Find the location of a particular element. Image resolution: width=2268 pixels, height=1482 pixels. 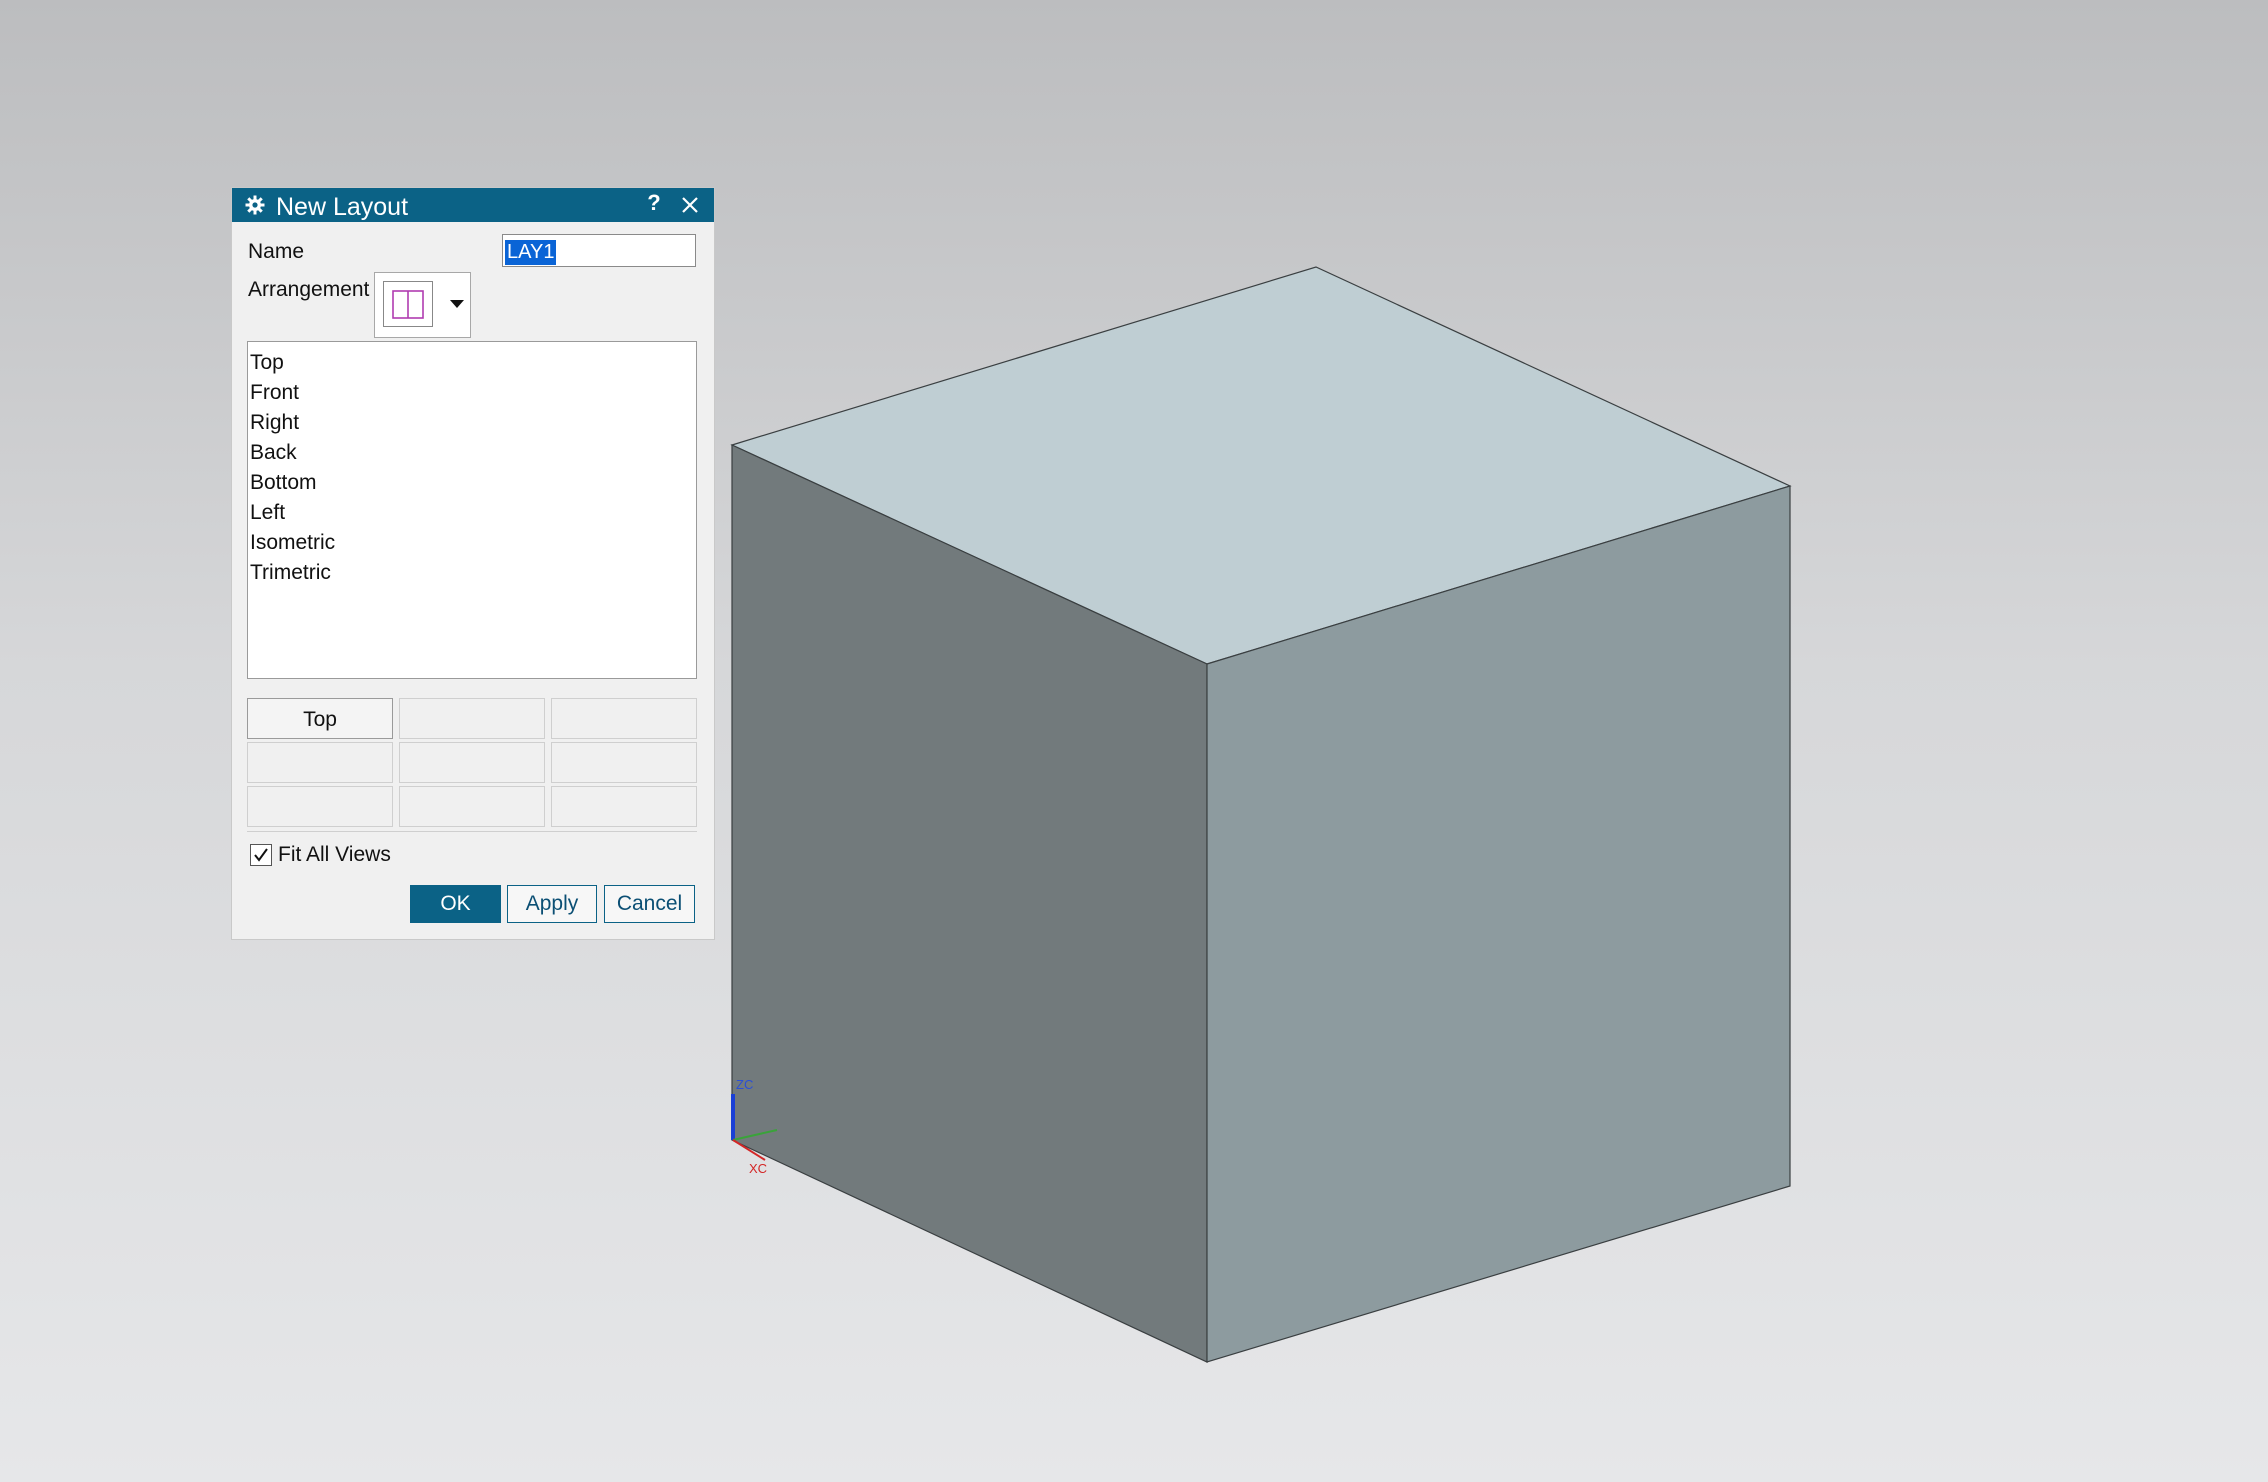

view-list-item: Right is located at coordinates (473, 423).